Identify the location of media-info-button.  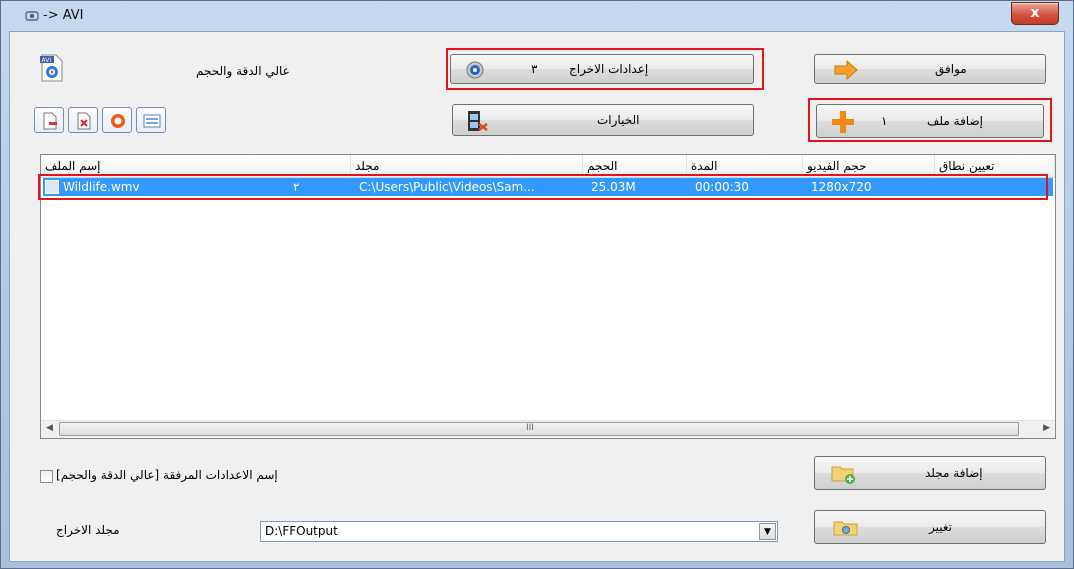
(151, 120).